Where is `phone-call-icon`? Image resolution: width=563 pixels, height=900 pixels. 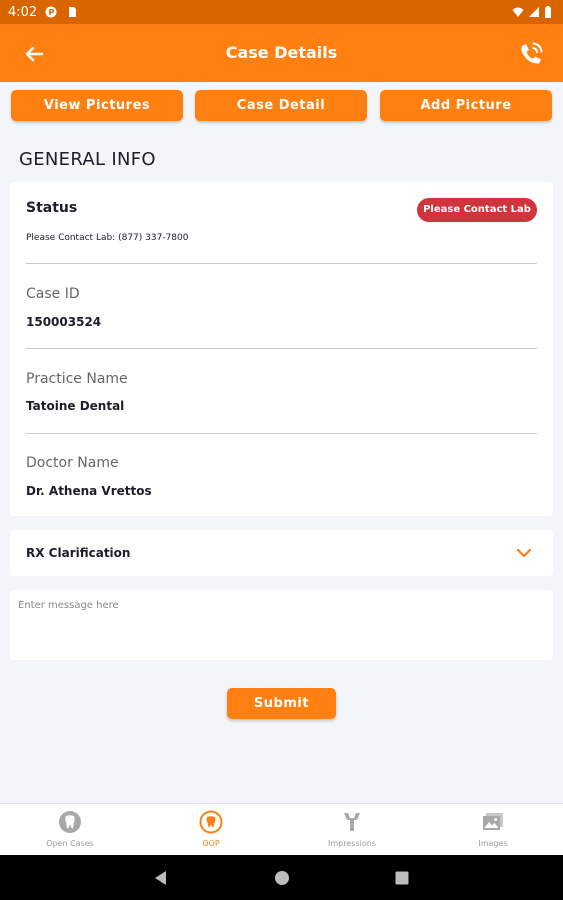
phone-call-icon is located at coordinates (531, 54).